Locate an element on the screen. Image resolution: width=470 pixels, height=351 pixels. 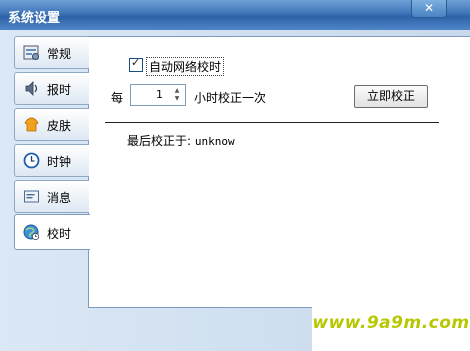
tab-time-sync: 校时 is located at coordinates (52, 232).